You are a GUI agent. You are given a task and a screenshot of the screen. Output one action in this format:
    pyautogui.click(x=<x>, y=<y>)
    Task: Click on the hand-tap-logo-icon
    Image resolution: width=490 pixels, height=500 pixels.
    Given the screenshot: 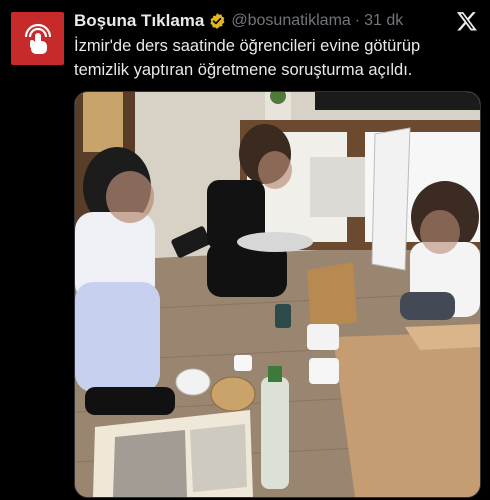 What is the action you would take?
    pyautogui.click(x=37, y=38)
    